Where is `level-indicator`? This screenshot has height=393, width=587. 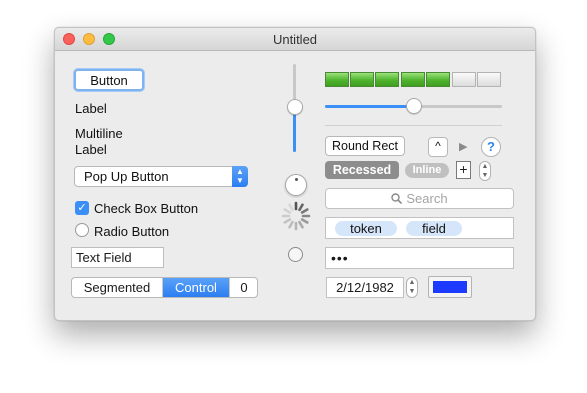 level-indicator is located at coordinates (413, 80).